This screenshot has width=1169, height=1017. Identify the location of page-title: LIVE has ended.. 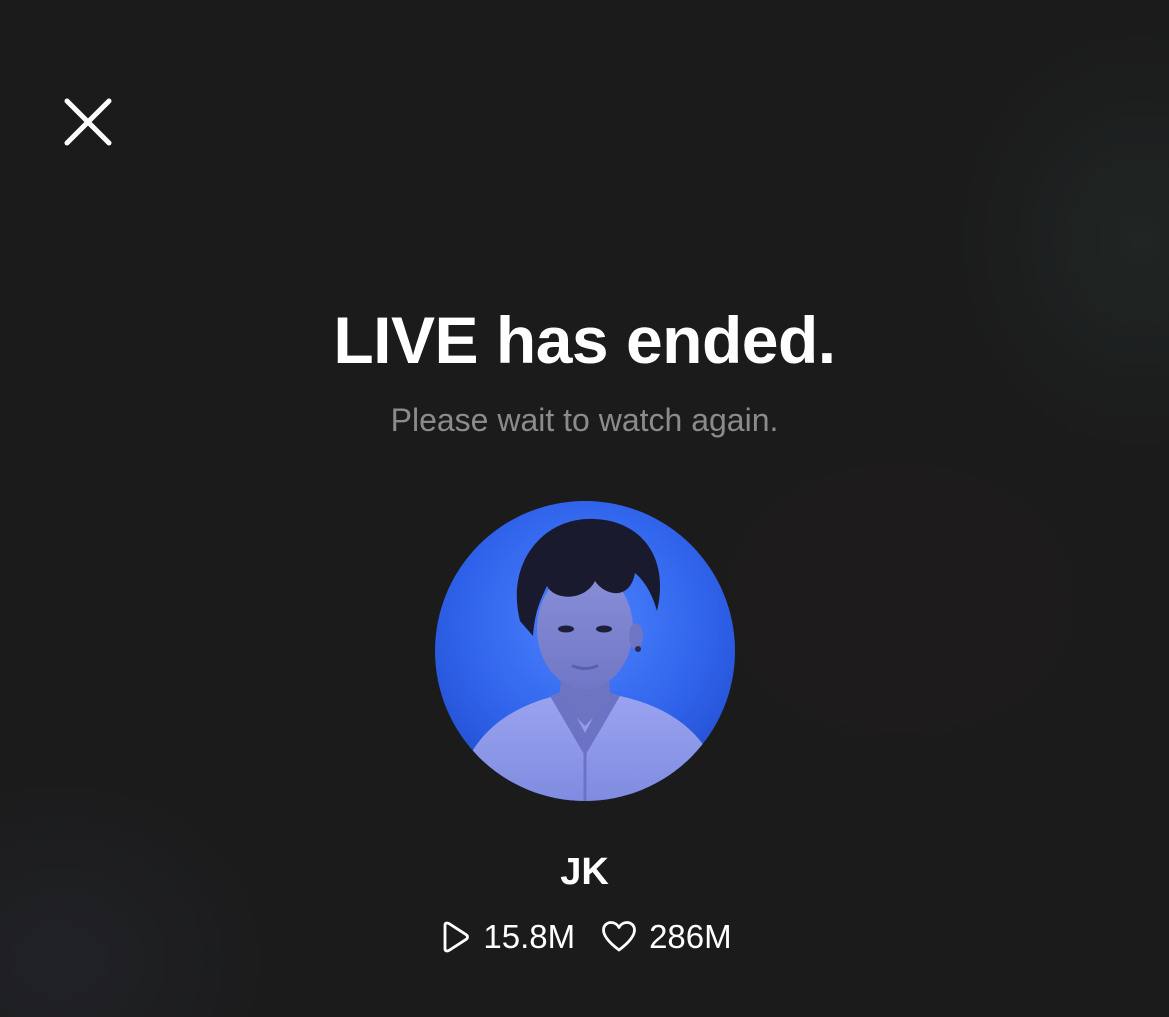
(584, 340).